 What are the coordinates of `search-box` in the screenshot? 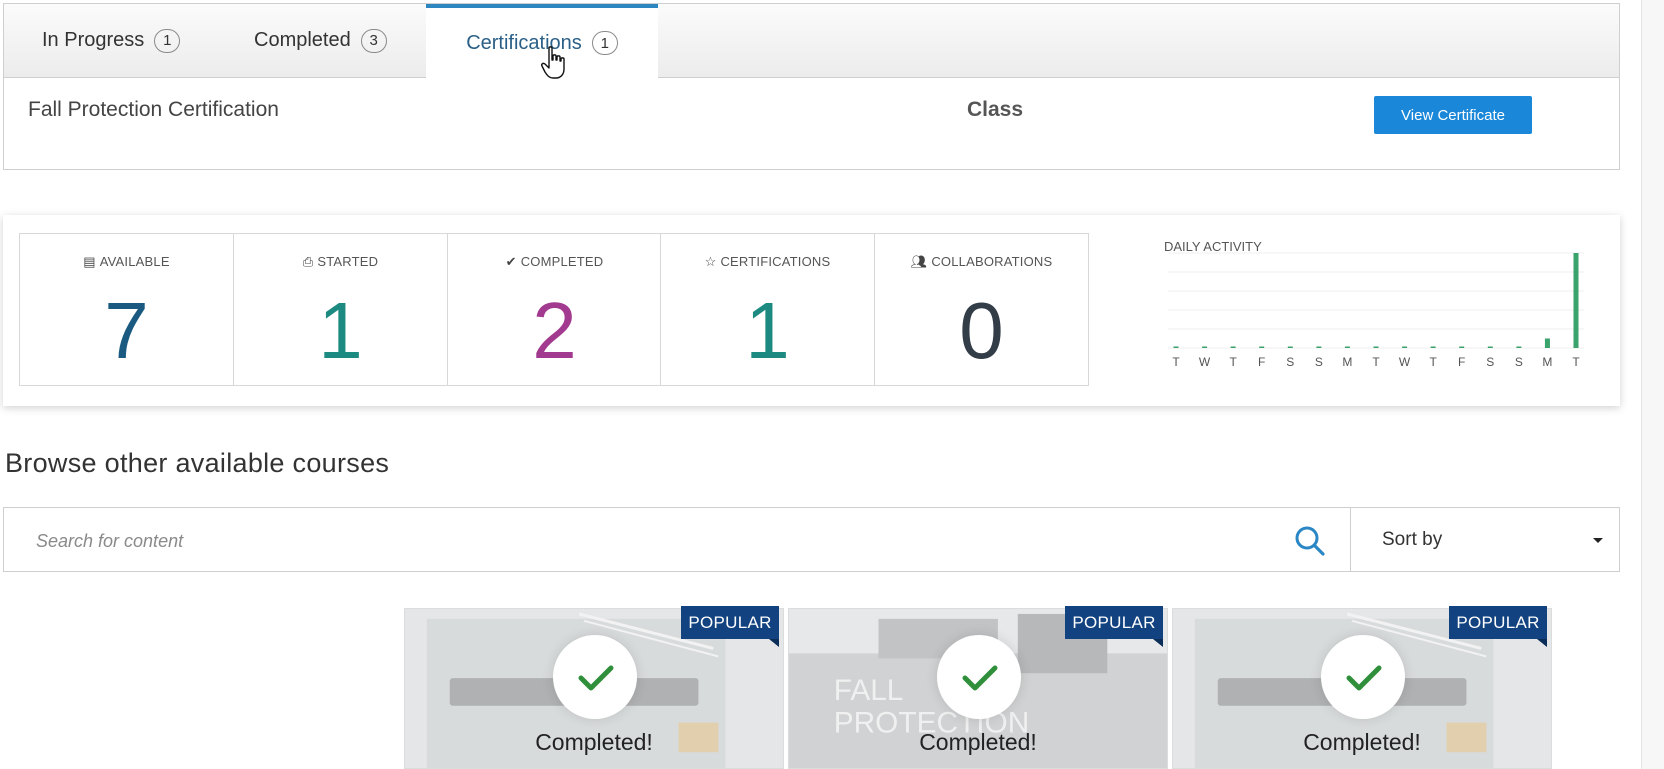 It's located at (677, 539).